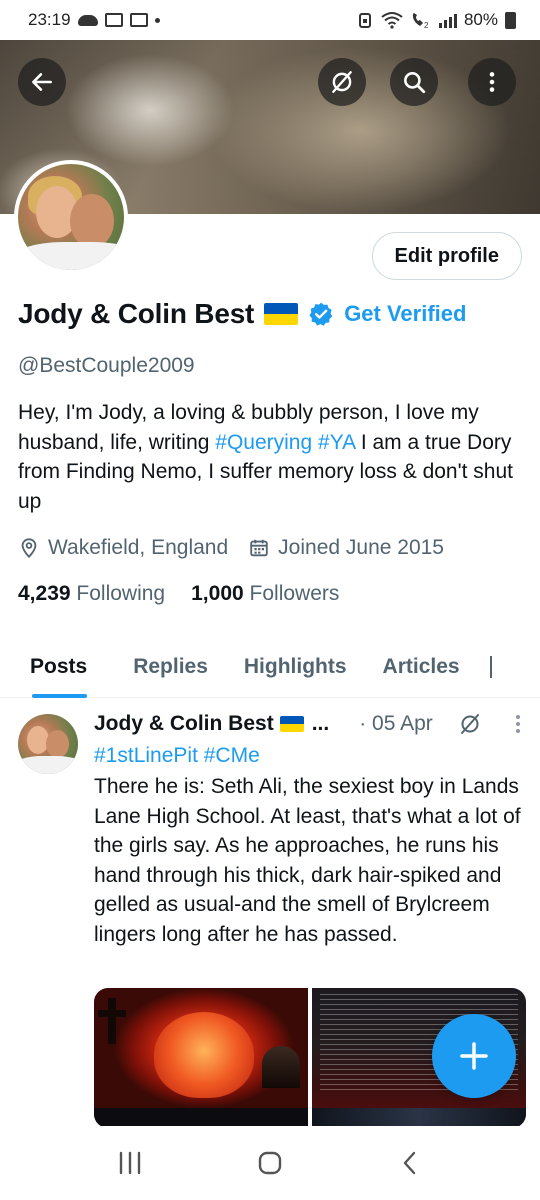  What do you see at coordinates (113, 20) in the screenshot?
I see `calendar-notification-icon` at bounding box center [113, 20].